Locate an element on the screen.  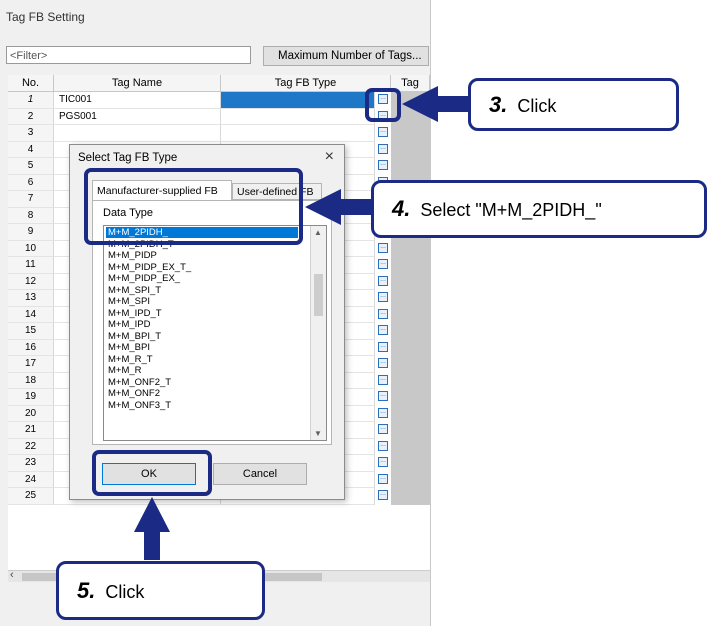
callout-step5: 5. Click is located at coordinates (160, 590).